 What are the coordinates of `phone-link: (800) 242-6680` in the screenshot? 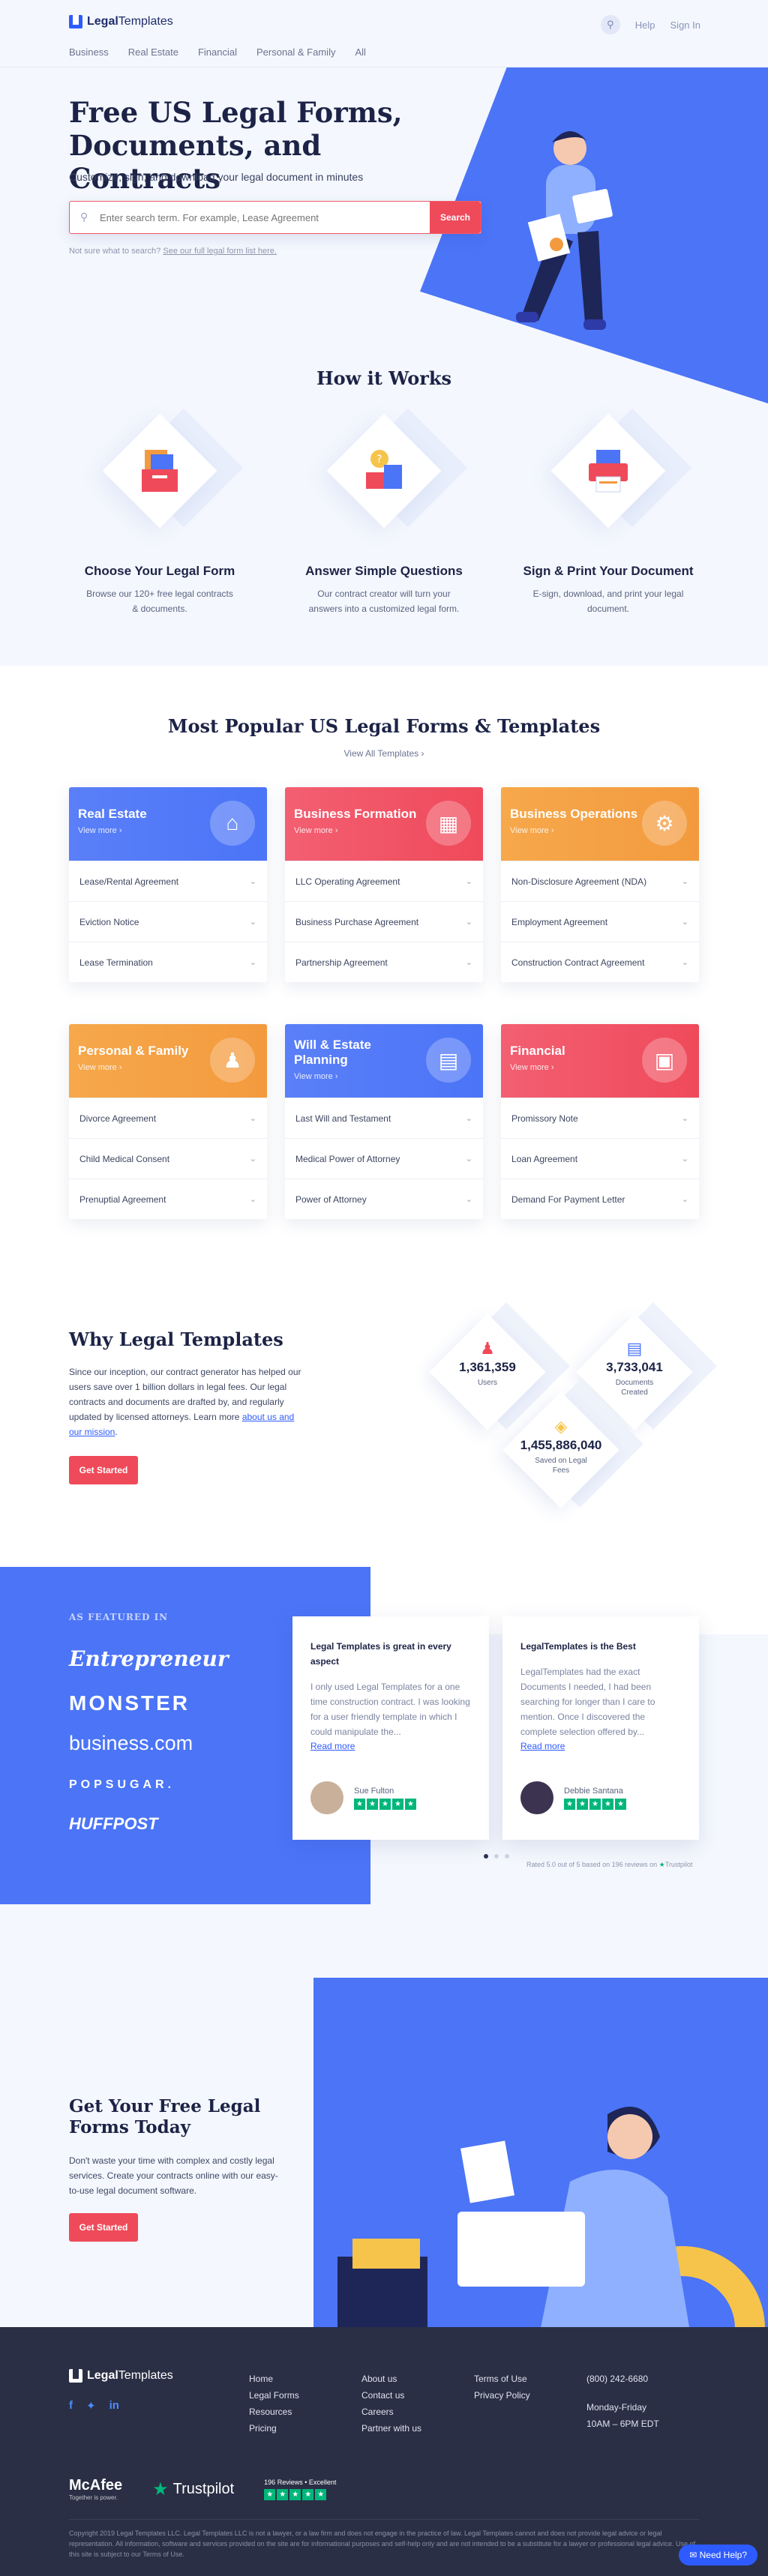 It's located at (622, 2379).